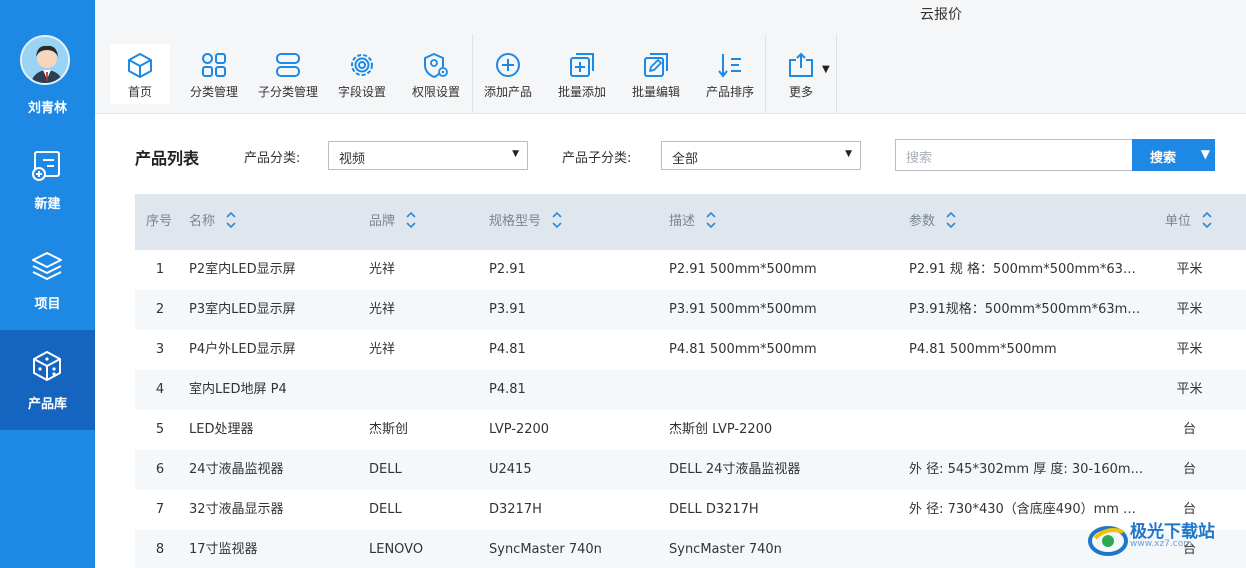 Image resolution: width=1246 pixels, height=568 pixels. Describe the element at coordinates (761, 155) in the screenshot. I see `subcategory-select: 全部 ▼` at that location.